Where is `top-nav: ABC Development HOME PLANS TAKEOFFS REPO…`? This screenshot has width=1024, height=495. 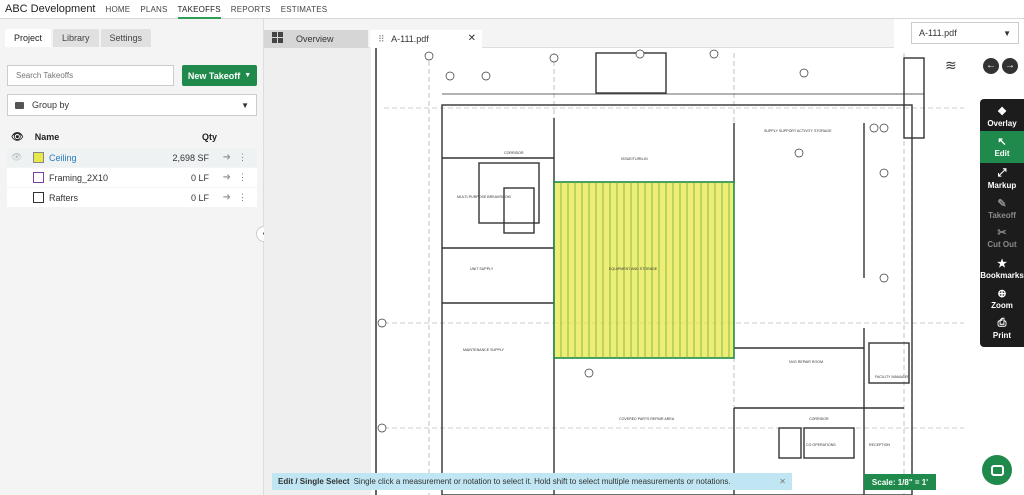 top-nav: ABC Development HOME PLANS TAKEOFFS REPO… is located at coordinates (512, 9).